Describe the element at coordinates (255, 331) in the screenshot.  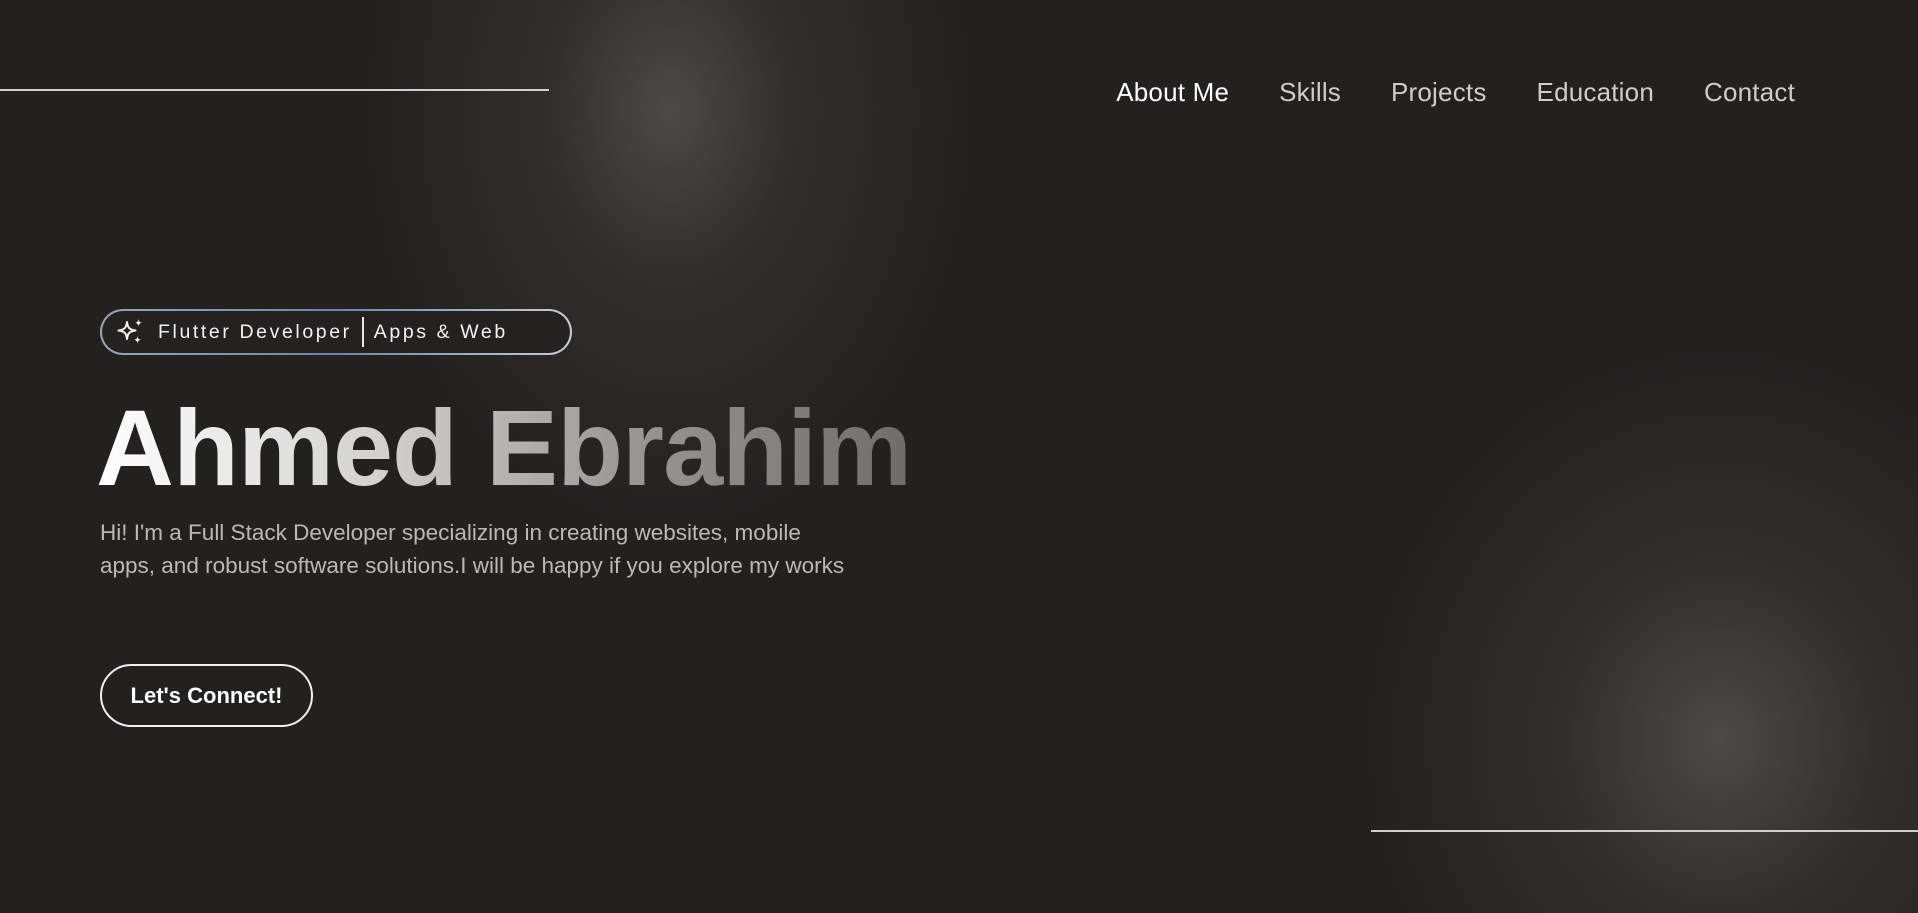
I see `badge-role-text: Flutter Developer` at that location.